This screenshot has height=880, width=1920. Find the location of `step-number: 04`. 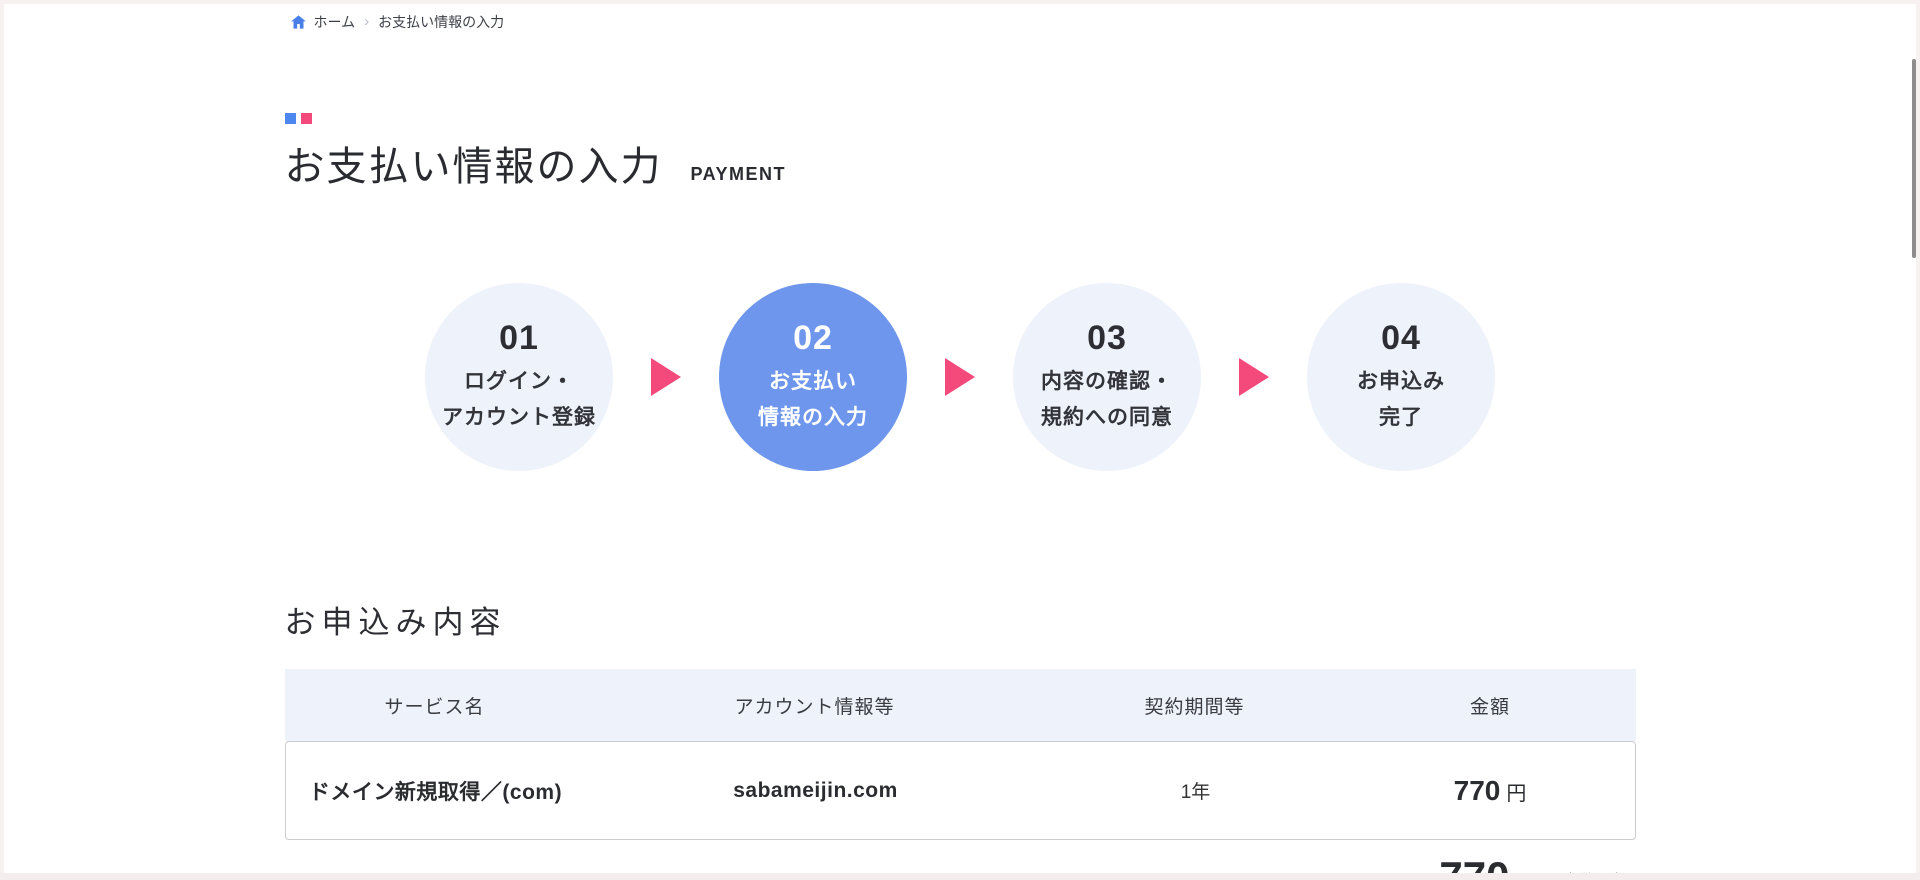

step-number: 04 is located at coordinates (1401, 337).